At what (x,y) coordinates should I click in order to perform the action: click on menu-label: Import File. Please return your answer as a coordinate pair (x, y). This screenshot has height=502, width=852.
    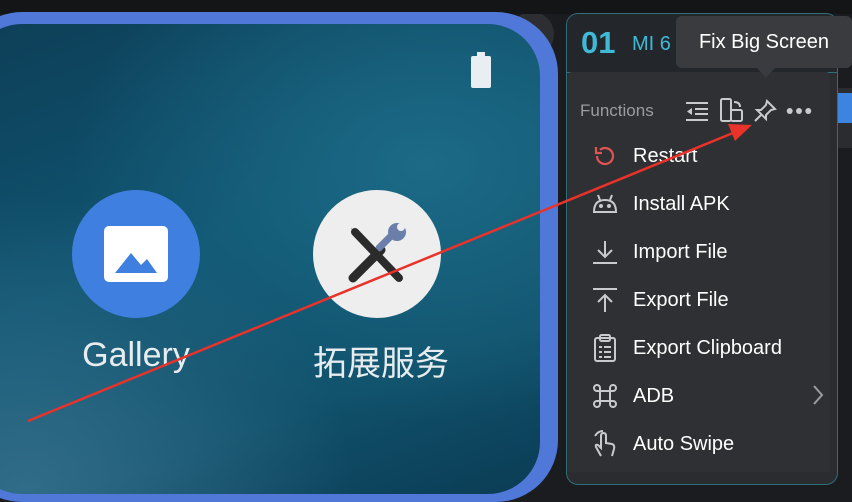
    Looking at the image, I should click on (680, 251).